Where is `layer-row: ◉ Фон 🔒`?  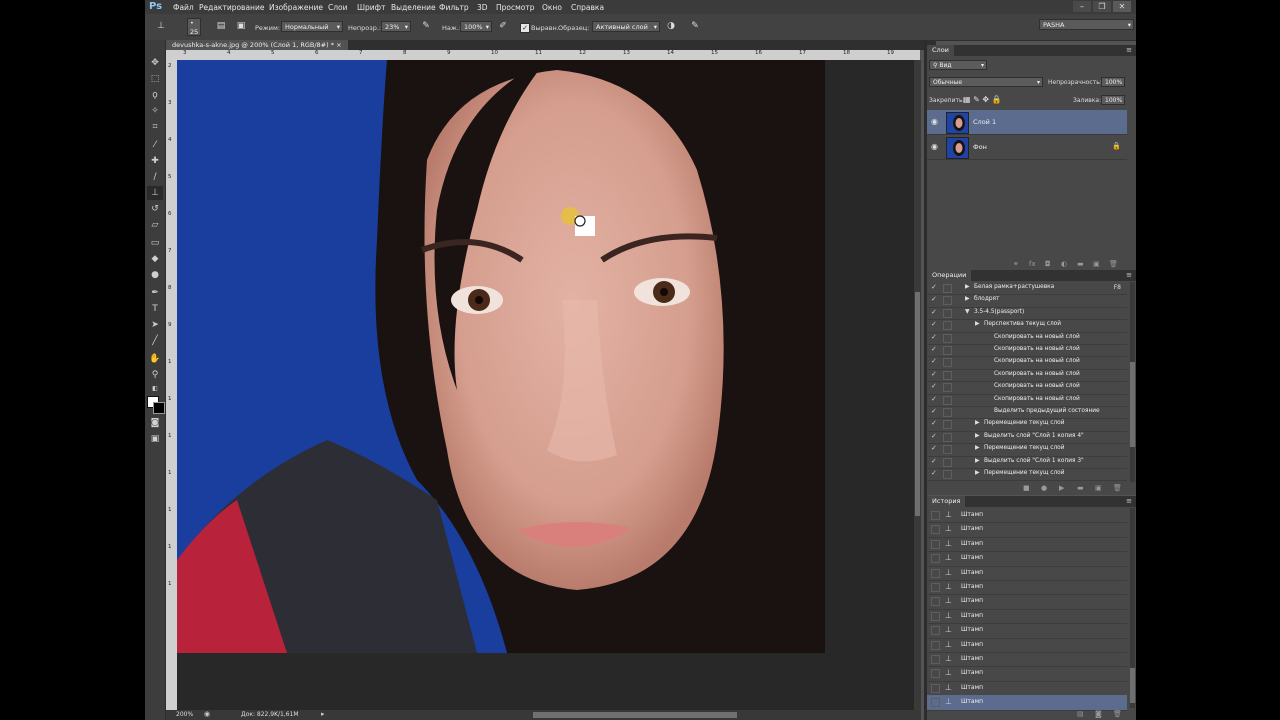 layer-row: ◉ Фон 🔒 is located at coordinates (1027, 147).